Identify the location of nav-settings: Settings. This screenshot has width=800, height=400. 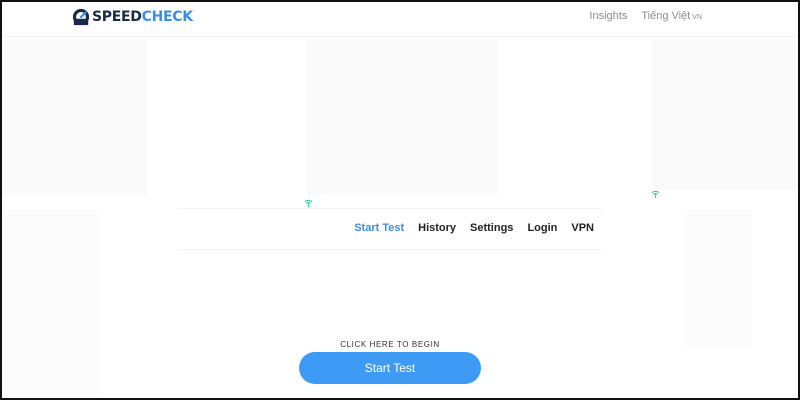
(491, 228).